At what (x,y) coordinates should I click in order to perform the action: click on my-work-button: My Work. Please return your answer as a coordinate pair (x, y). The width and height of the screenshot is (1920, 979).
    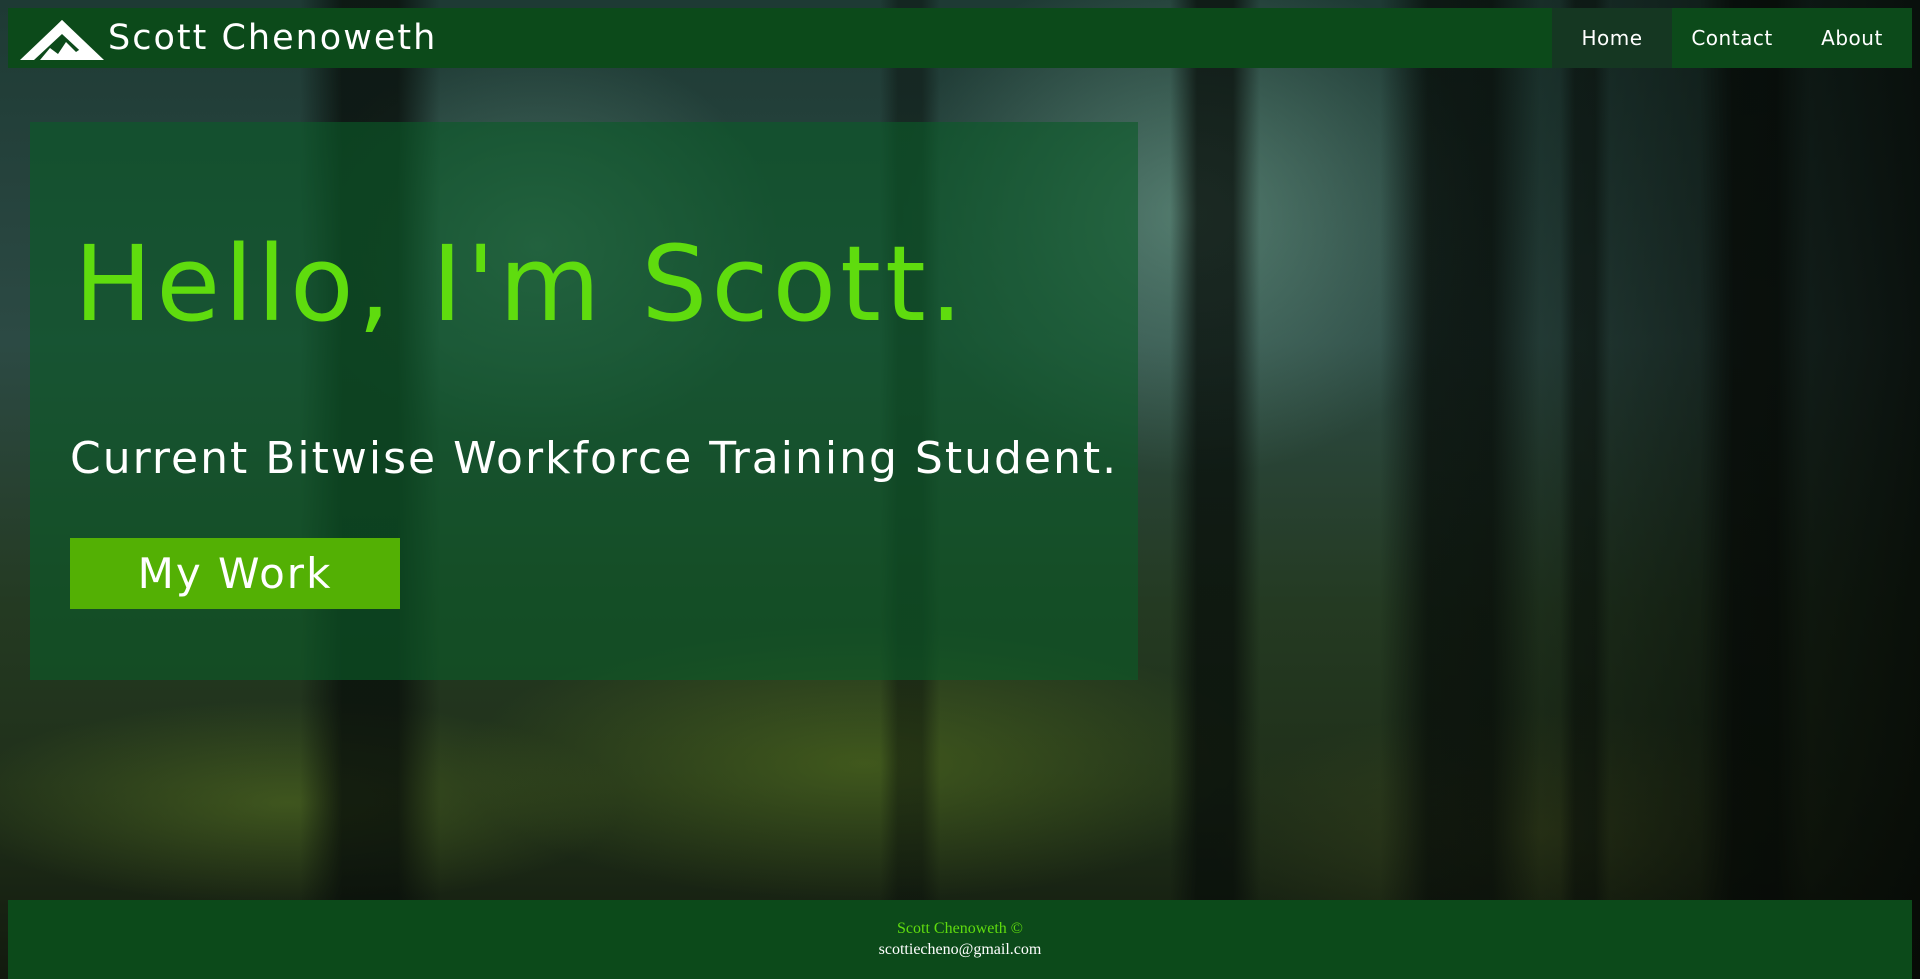
    Looking at the image, I should click on (235, 573).